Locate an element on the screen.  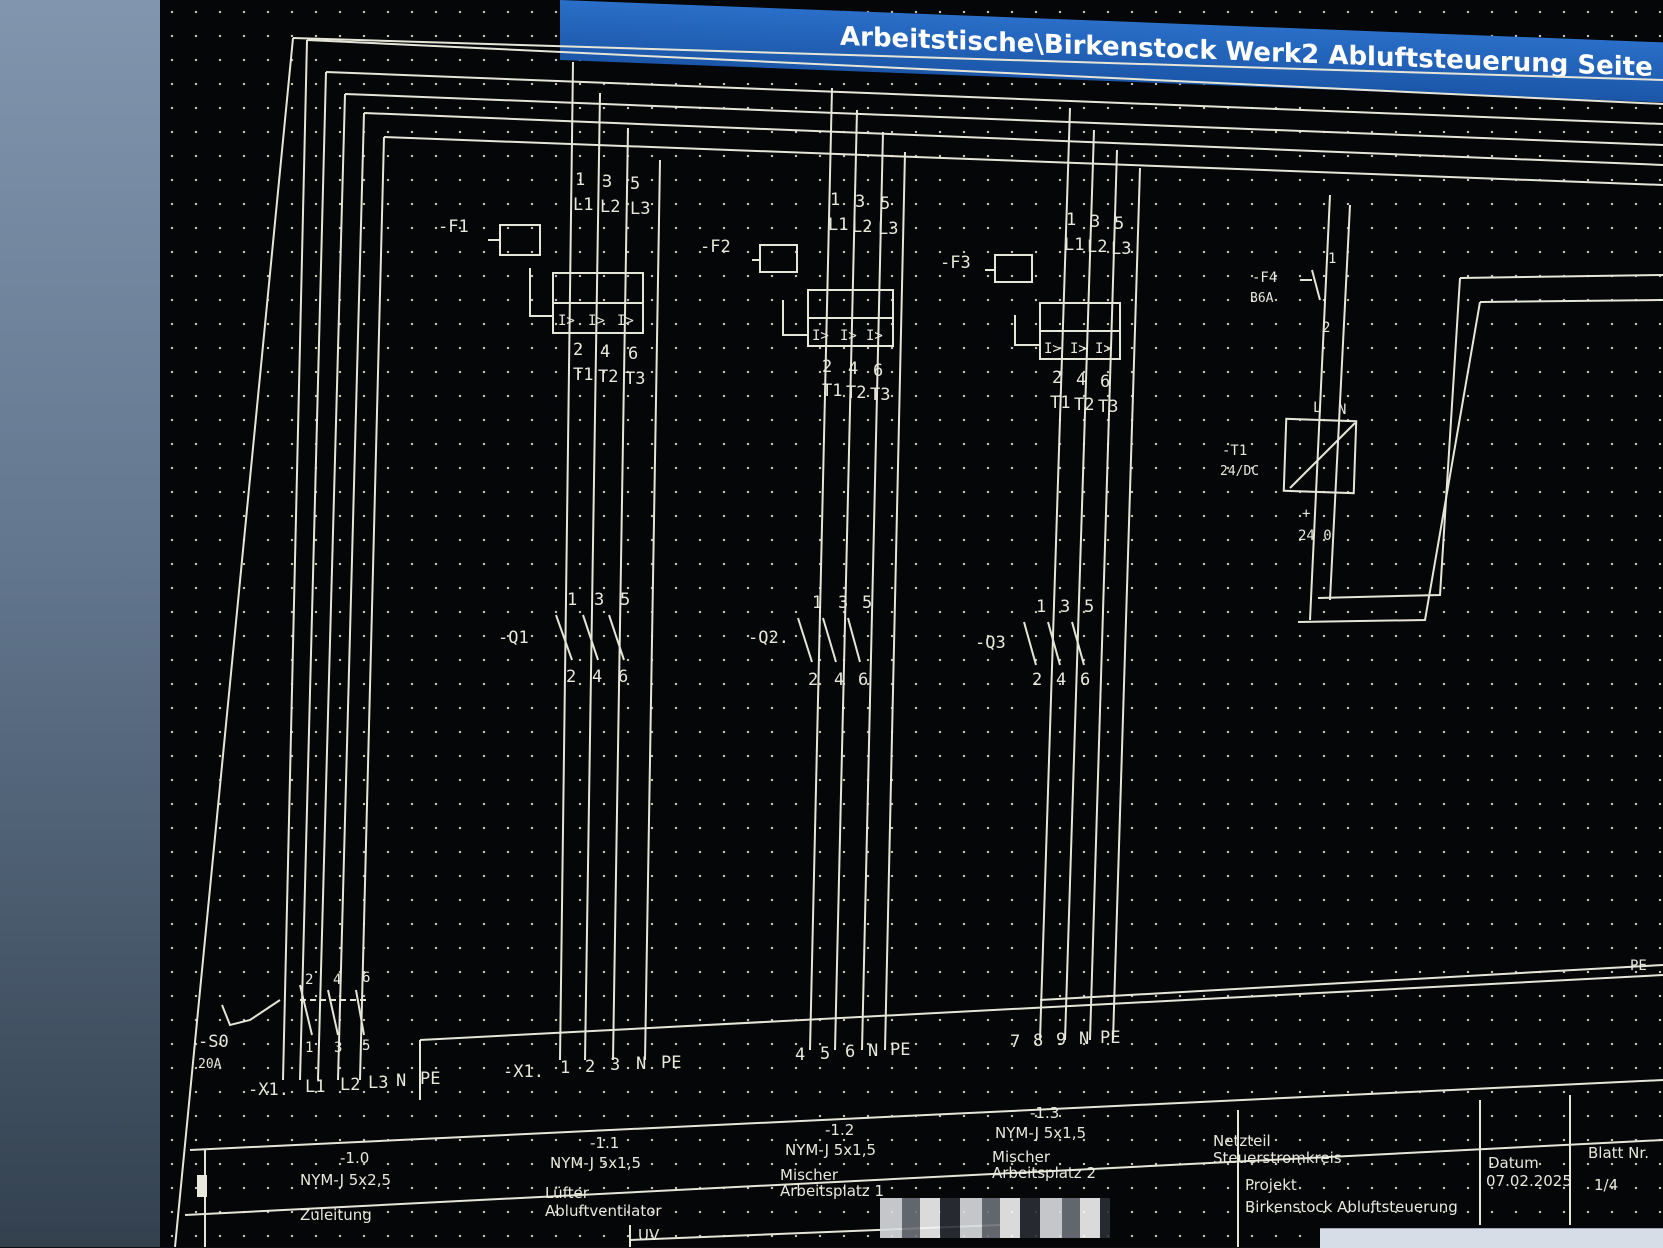
s0-top-2: 4 is located at coordinates (337, 980).